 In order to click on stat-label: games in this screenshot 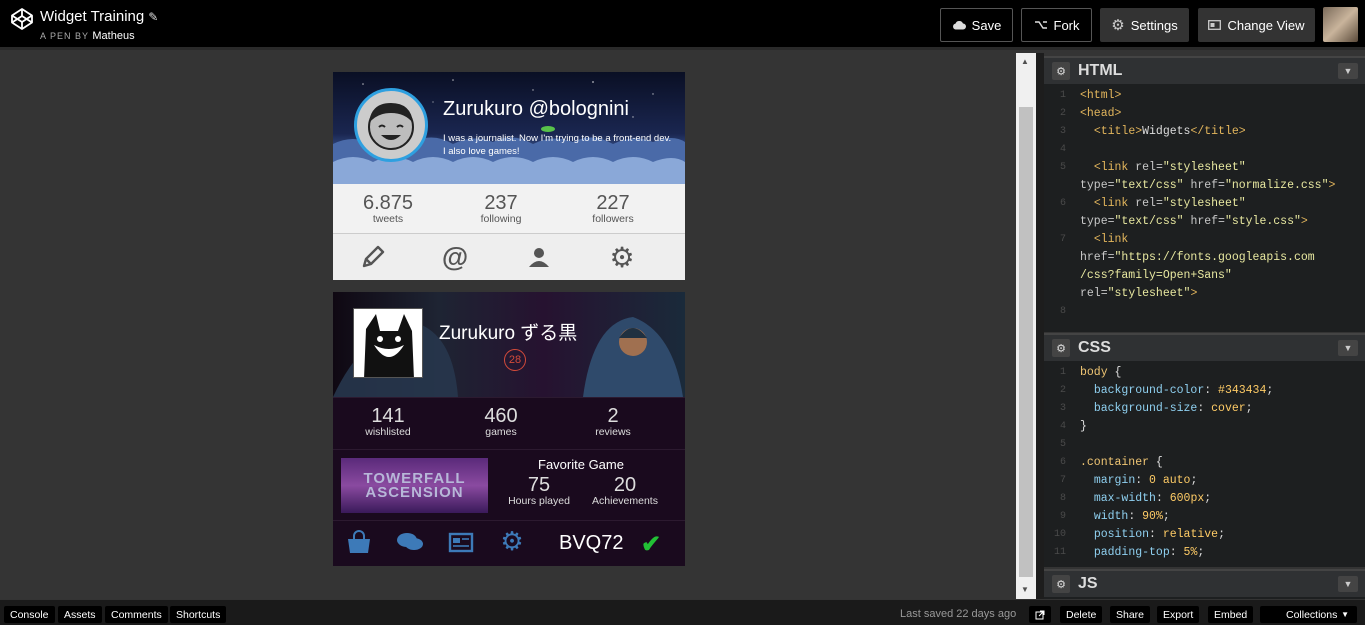, I will do `click(501, 432)`.